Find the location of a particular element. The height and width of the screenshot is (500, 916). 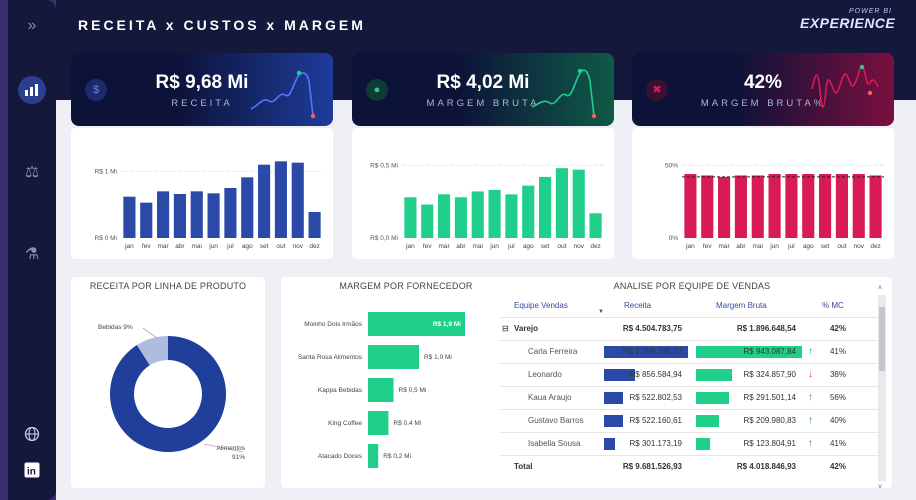

data-label: R$ 0,2 Mi is located at coordinates (397, 456).